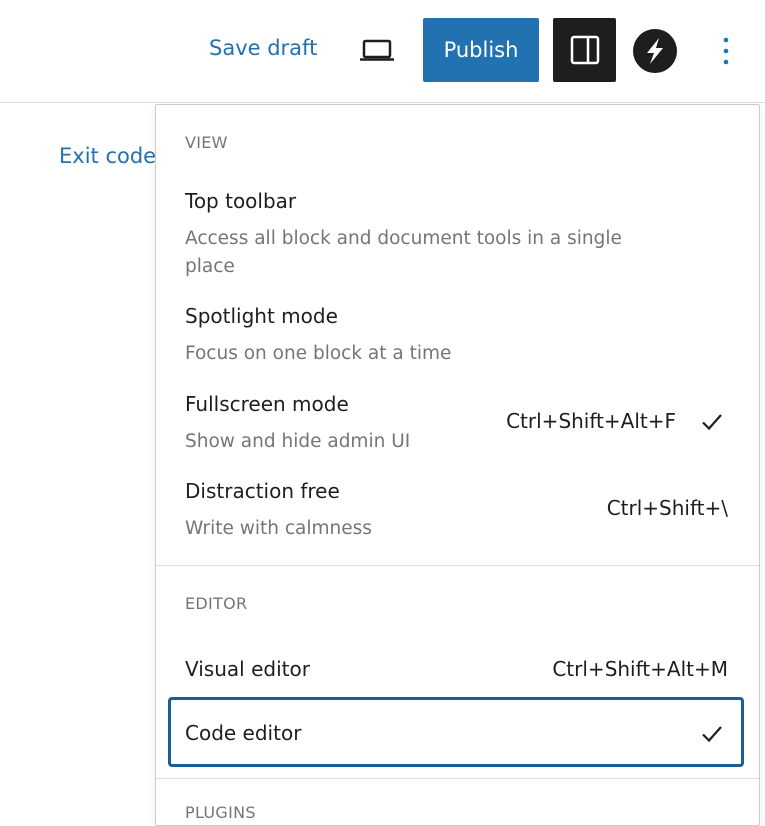 The width and height of the screenshot is (765, 826). I want to click on settings-toggle-button, so click(584, 50).